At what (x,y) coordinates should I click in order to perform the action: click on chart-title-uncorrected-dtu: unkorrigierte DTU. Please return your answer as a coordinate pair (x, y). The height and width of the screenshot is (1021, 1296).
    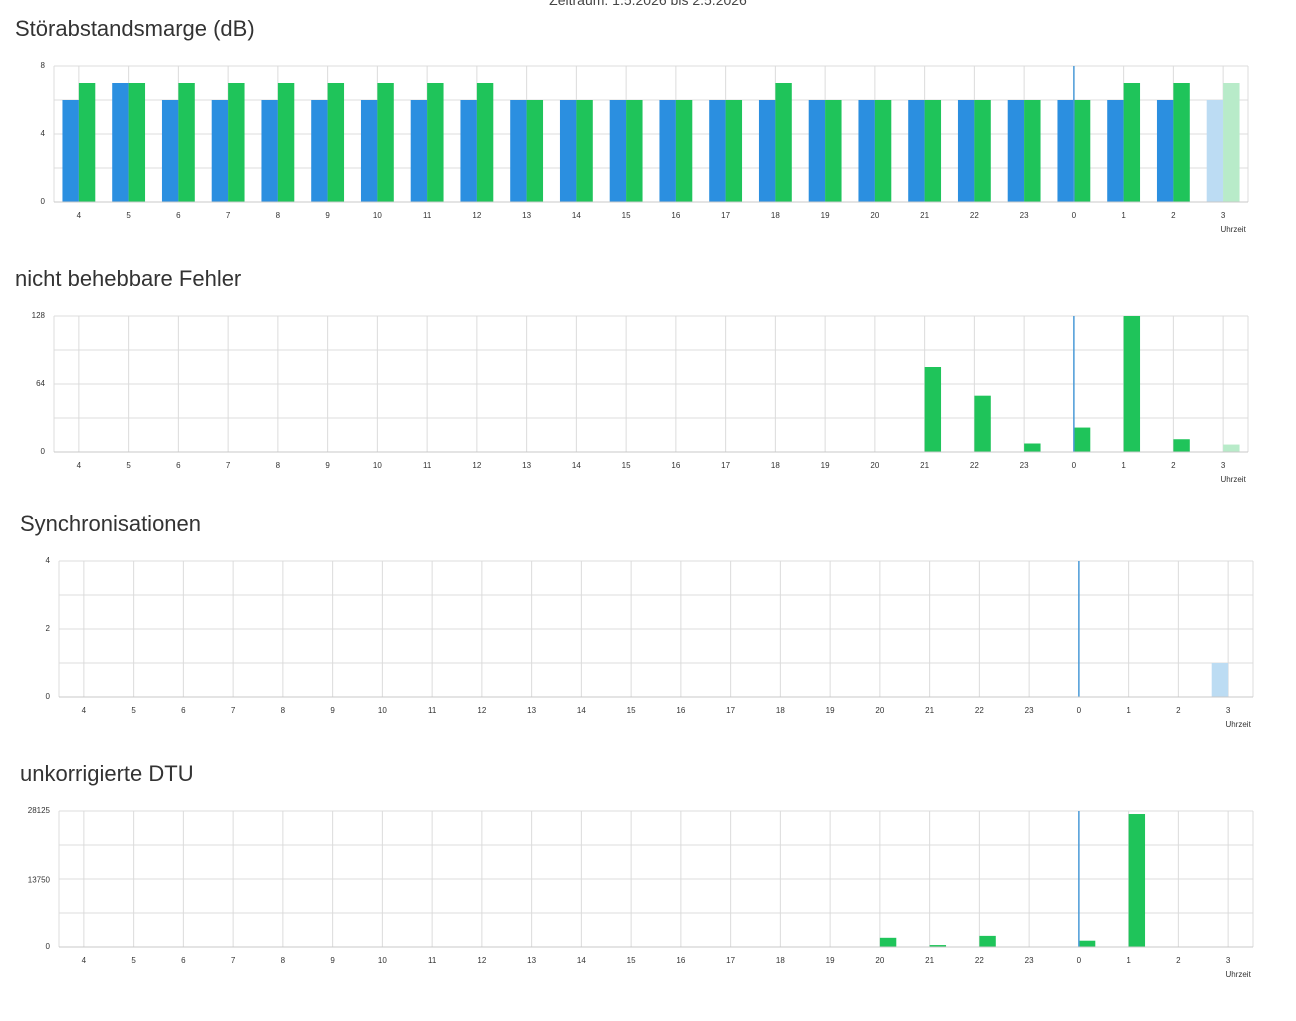
    Looking at the image, I should click on (107, 773).